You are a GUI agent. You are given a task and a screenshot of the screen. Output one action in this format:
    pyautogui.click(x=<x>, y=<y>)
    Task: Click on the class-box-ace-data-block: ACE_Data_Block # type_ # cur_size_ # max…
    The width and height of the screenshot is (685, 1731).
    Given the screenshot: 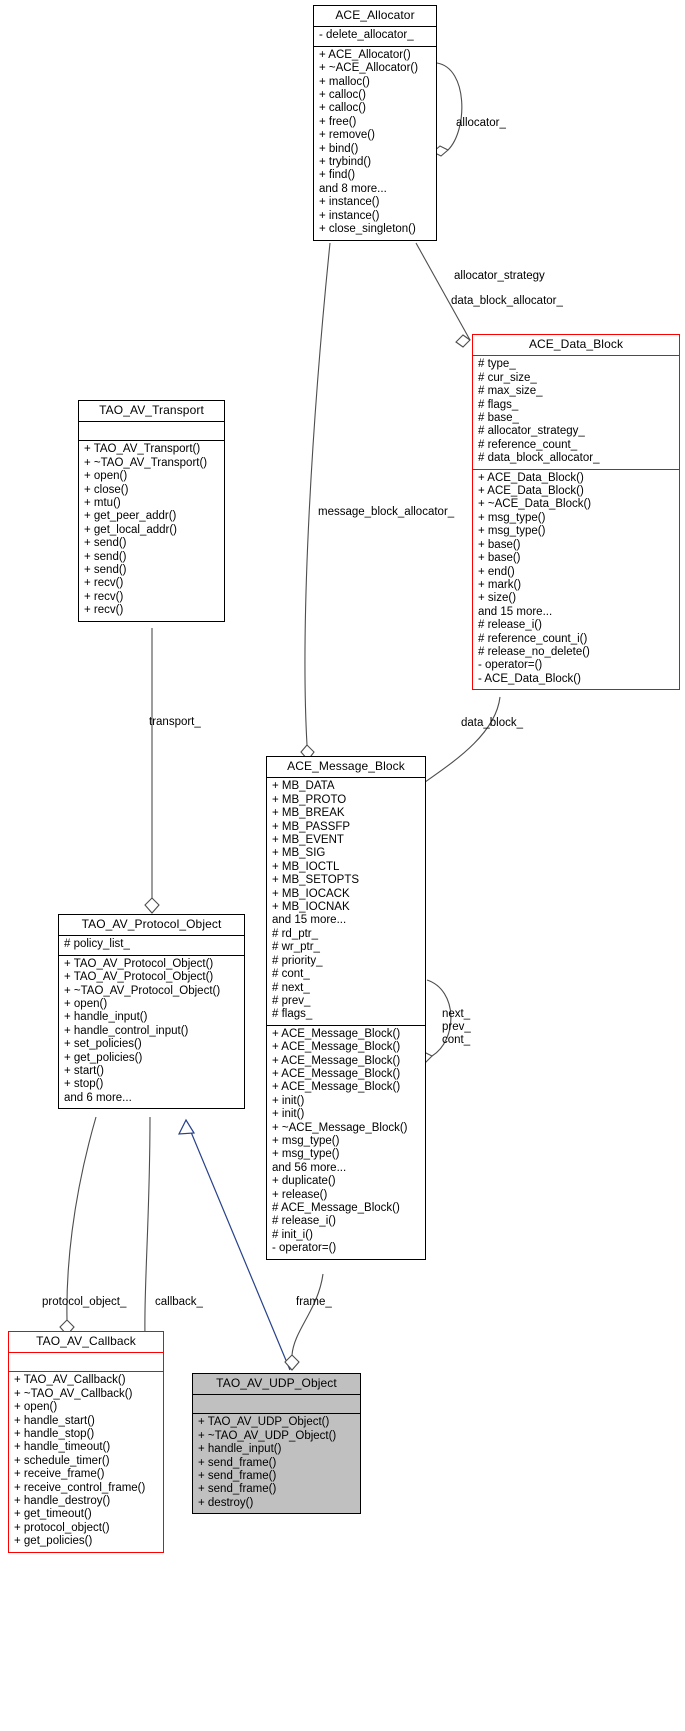 What is the action you would take?
    pyautogui.click(x=576, y=512)
    